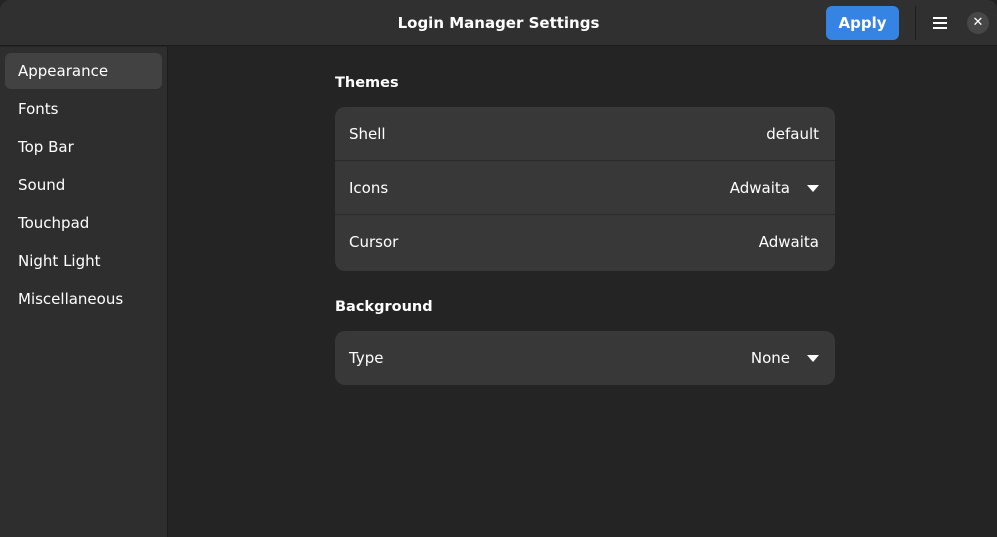  Describe the element at coordinates (770, 358) in the screenshot. I see `type-value: None` at that location.